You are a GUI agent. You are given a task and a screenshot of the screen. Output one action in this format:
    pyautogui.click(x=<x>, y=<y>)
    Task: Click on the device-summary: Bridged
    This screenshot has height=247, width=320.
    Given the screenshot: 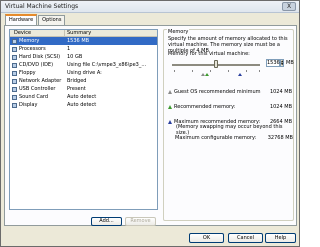 What is the action you would take?
    pyautogui.click(x=77, y=81)
    